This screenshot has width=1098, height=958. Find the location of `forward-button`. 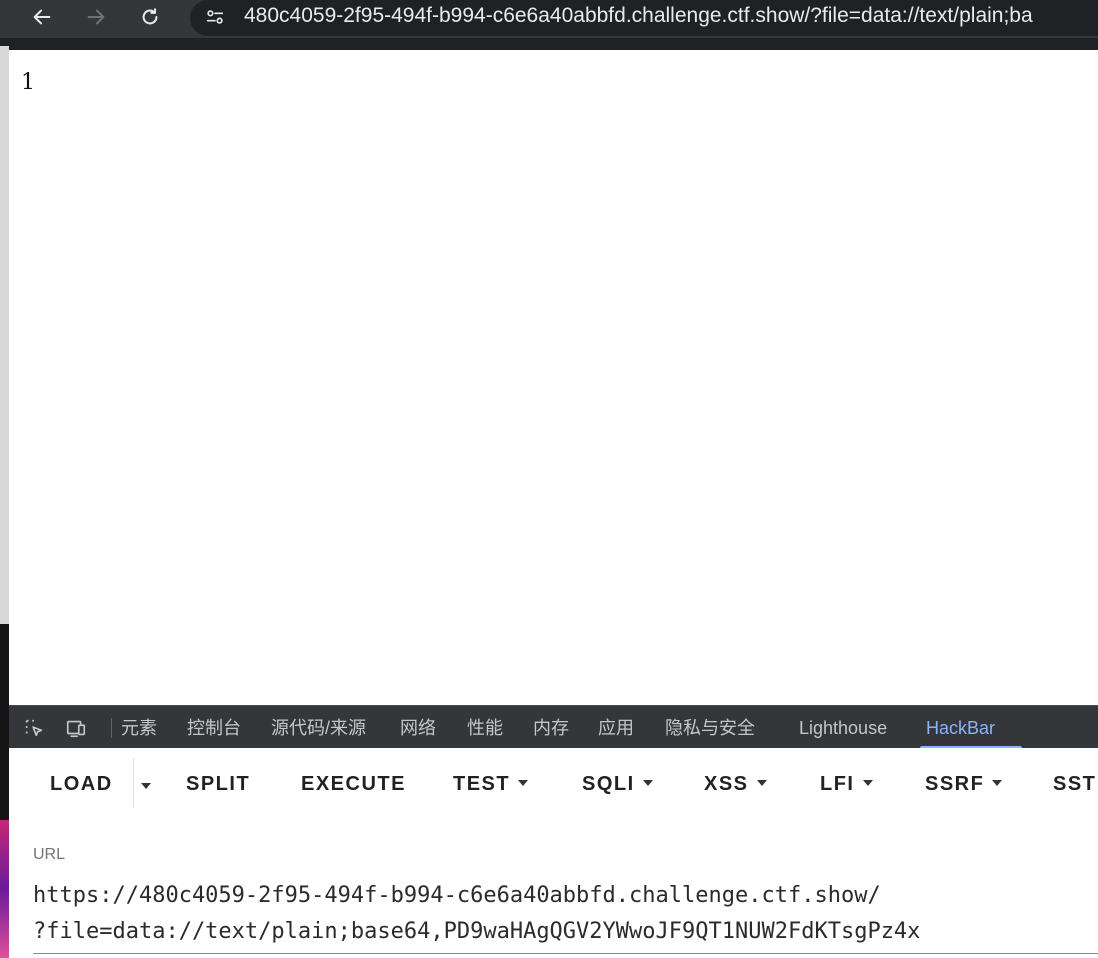

forward-button is located at coordinates (96, 17).